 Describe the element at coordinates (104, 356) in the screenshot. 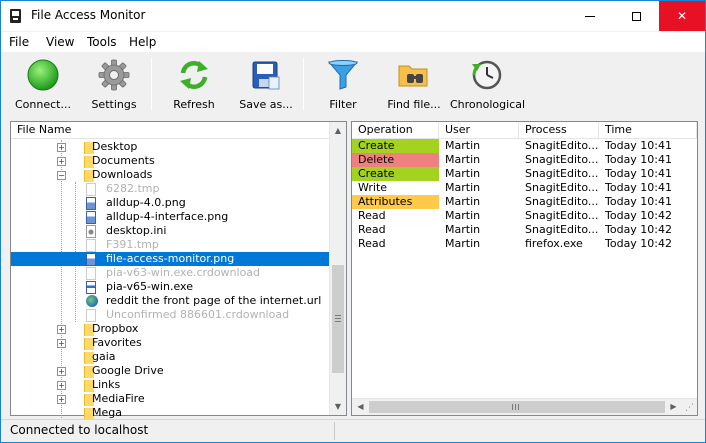

I see `tree-item-label: gaia` at that location.